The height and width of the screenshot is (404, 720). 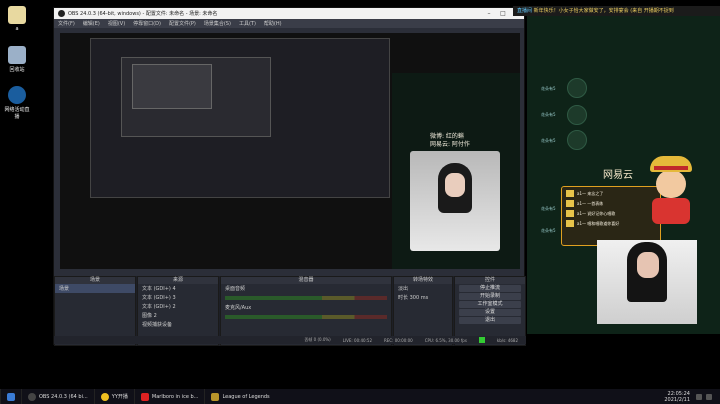 I want to click on hat-band, so click(x=671, y=168).